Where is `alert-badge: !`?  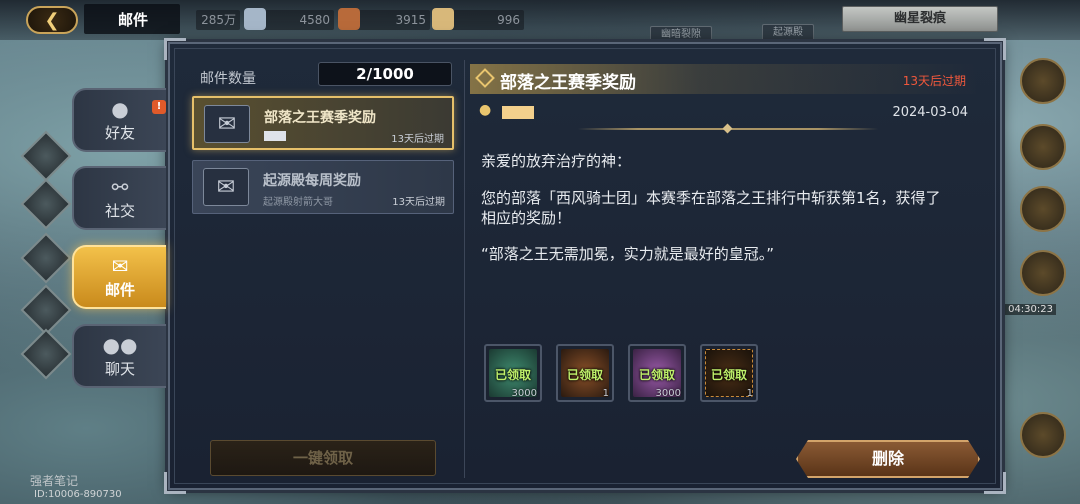 alert-badge: ! is located at coordinates (159, 107).